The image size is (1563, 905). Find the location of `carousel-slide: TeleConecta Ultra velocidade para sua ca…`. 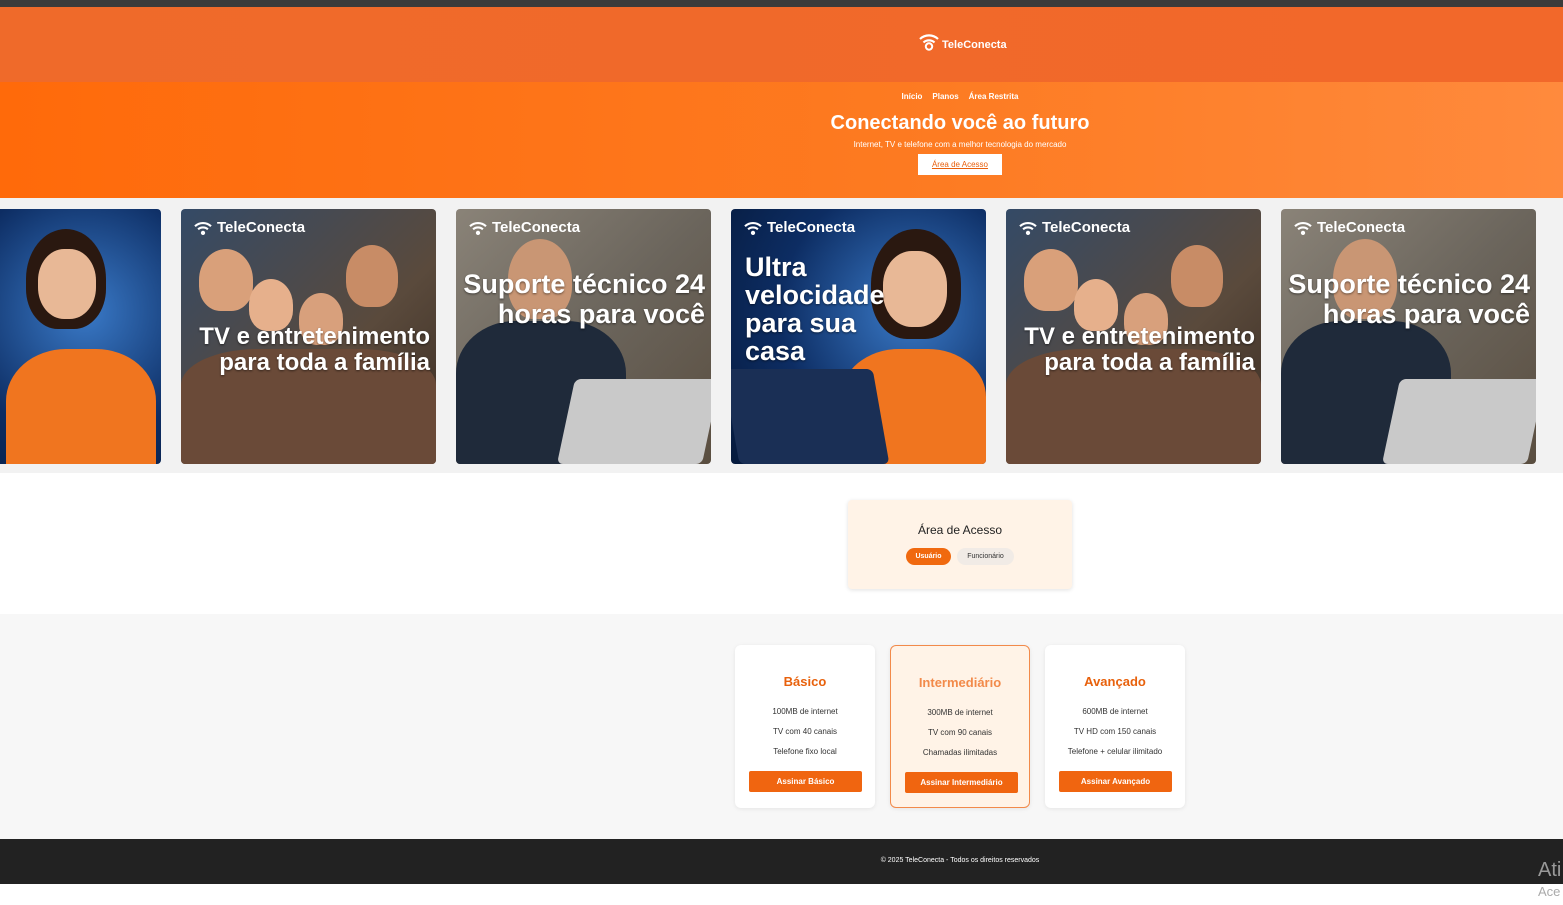

carousel-slide: TeleConecta Ultra velocidade para sua ca… is located at coordinates (858, 336).